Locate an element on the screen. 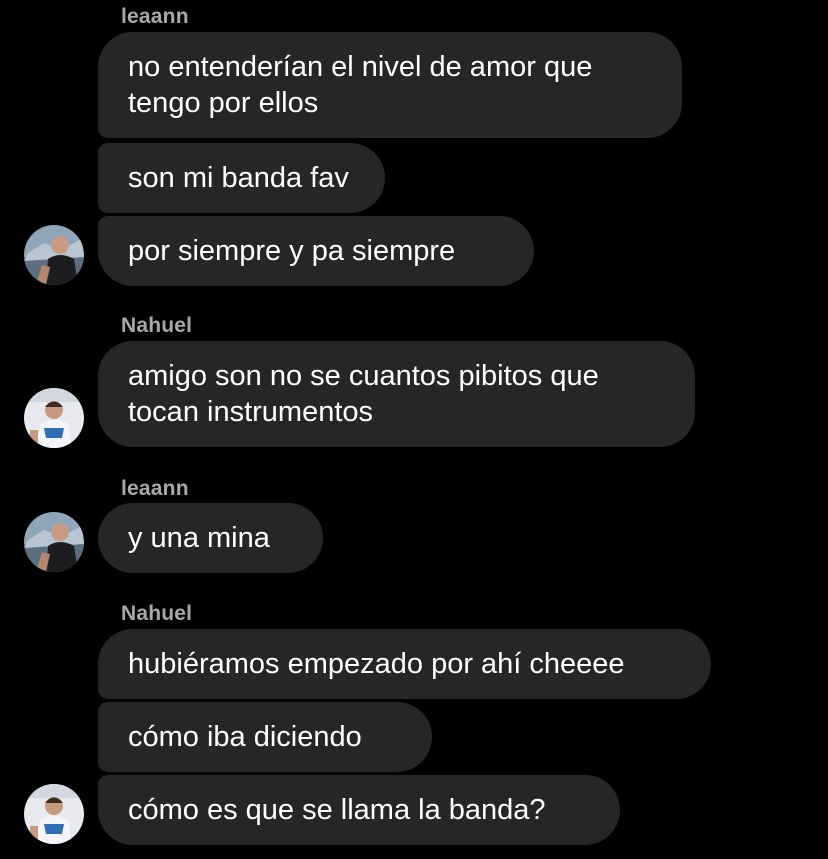 Image resolution: width=828 pixels, height=859 pixels. message-text-line: no entenderían el nivel de amor que is located at coordinates (360, 67).